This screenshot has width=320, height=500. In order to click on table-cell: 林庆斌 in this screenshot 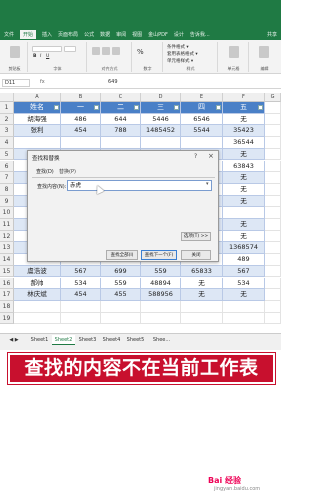, I will do `click(37, 295)`.